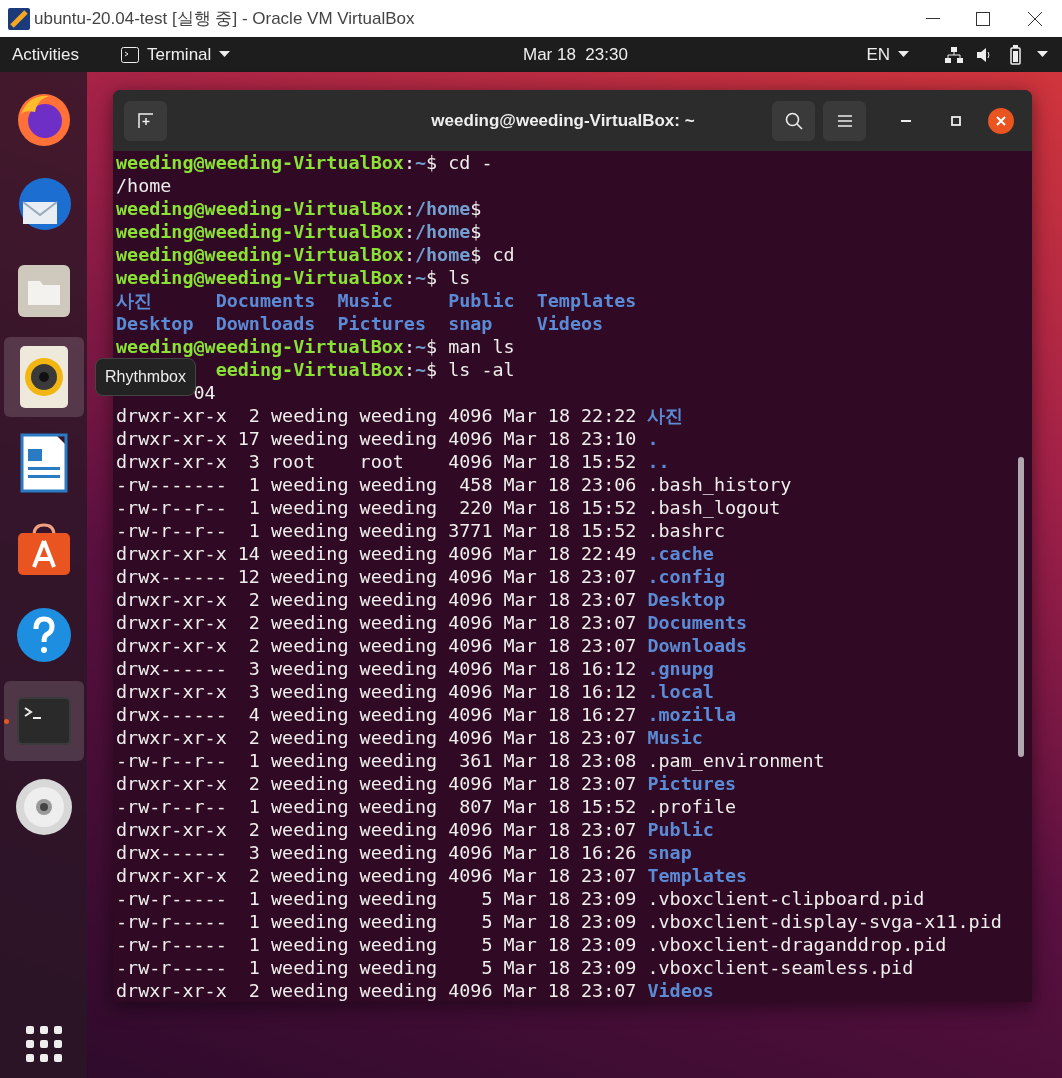 Image resolution: width=1062 pixels, height=1078 pixels. Describe the element at coordinates (532, 944) in the screenshot. I see `terminal-line: -rw-r----- 1 weeding weeding 5 Mar 18 23:09 .vboxclient-draganddrop.pid` at that location.